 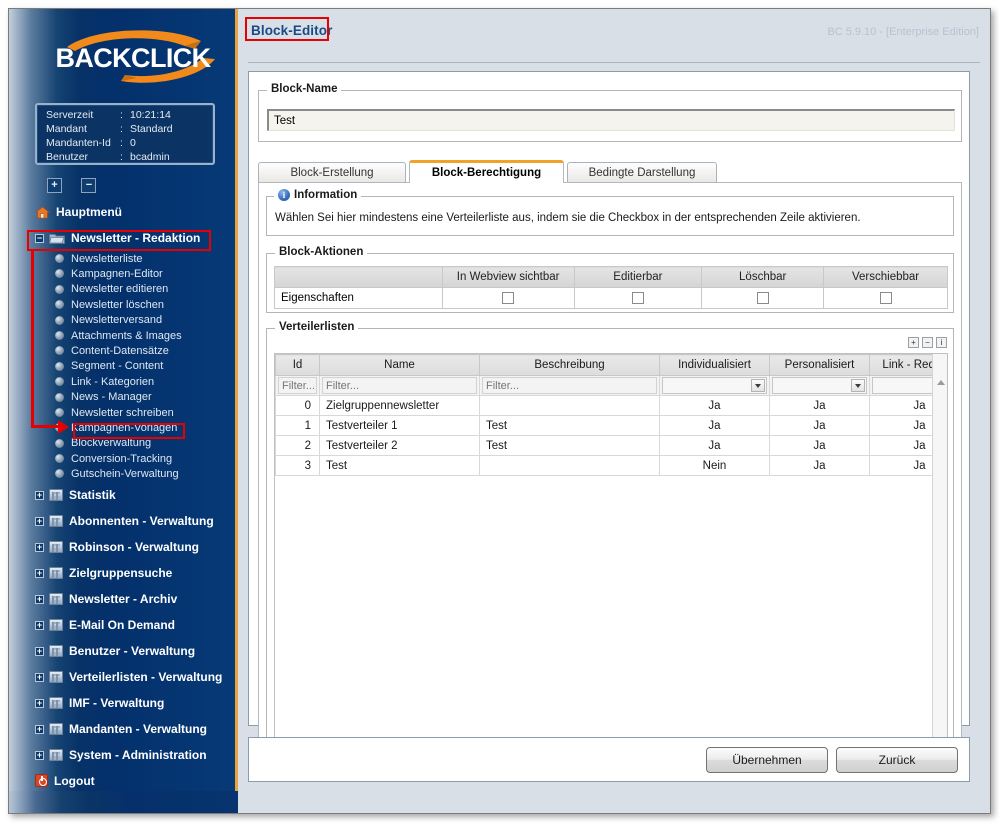 I want to click on grid-collapse-icon: −, so click(x=927, y=342).